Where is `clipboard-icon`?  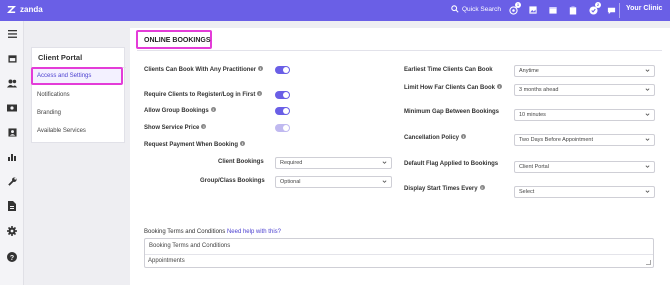
clipboard-icon is located at coordinates (573, 10).